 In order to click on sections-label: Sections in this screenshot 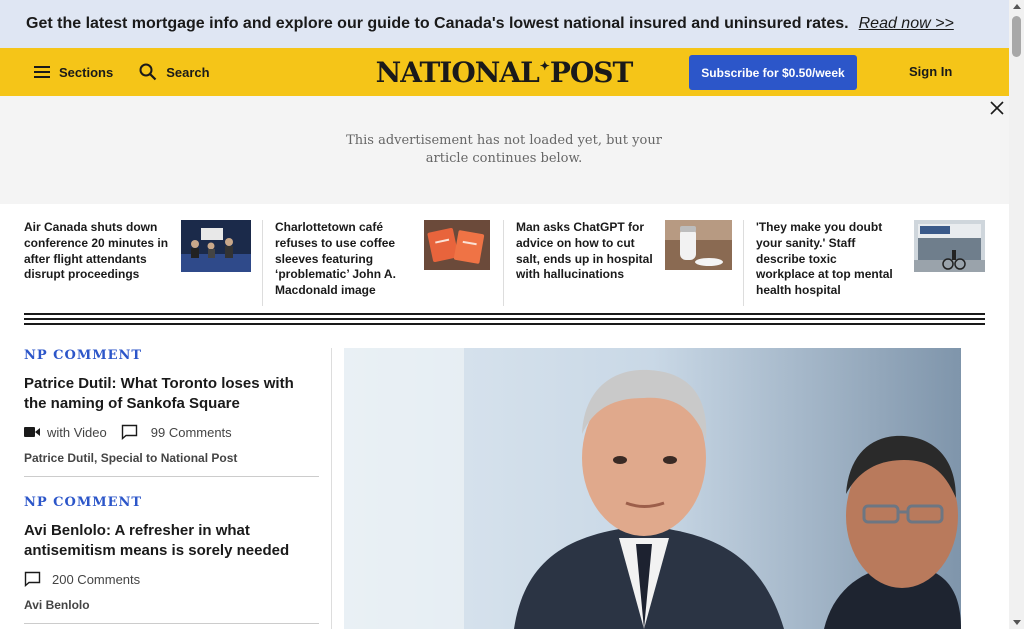, I will do `click(86, 72)`.